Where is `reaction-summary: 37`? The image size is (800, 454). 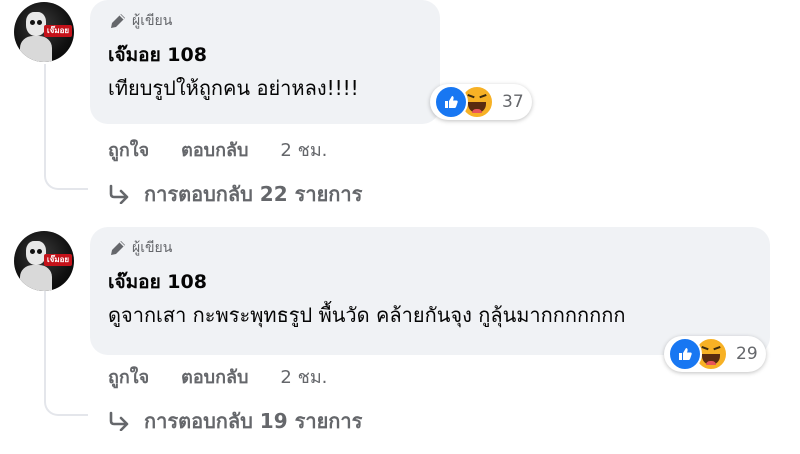
reaction-summary: 37 is located at coordinates (481, 102).